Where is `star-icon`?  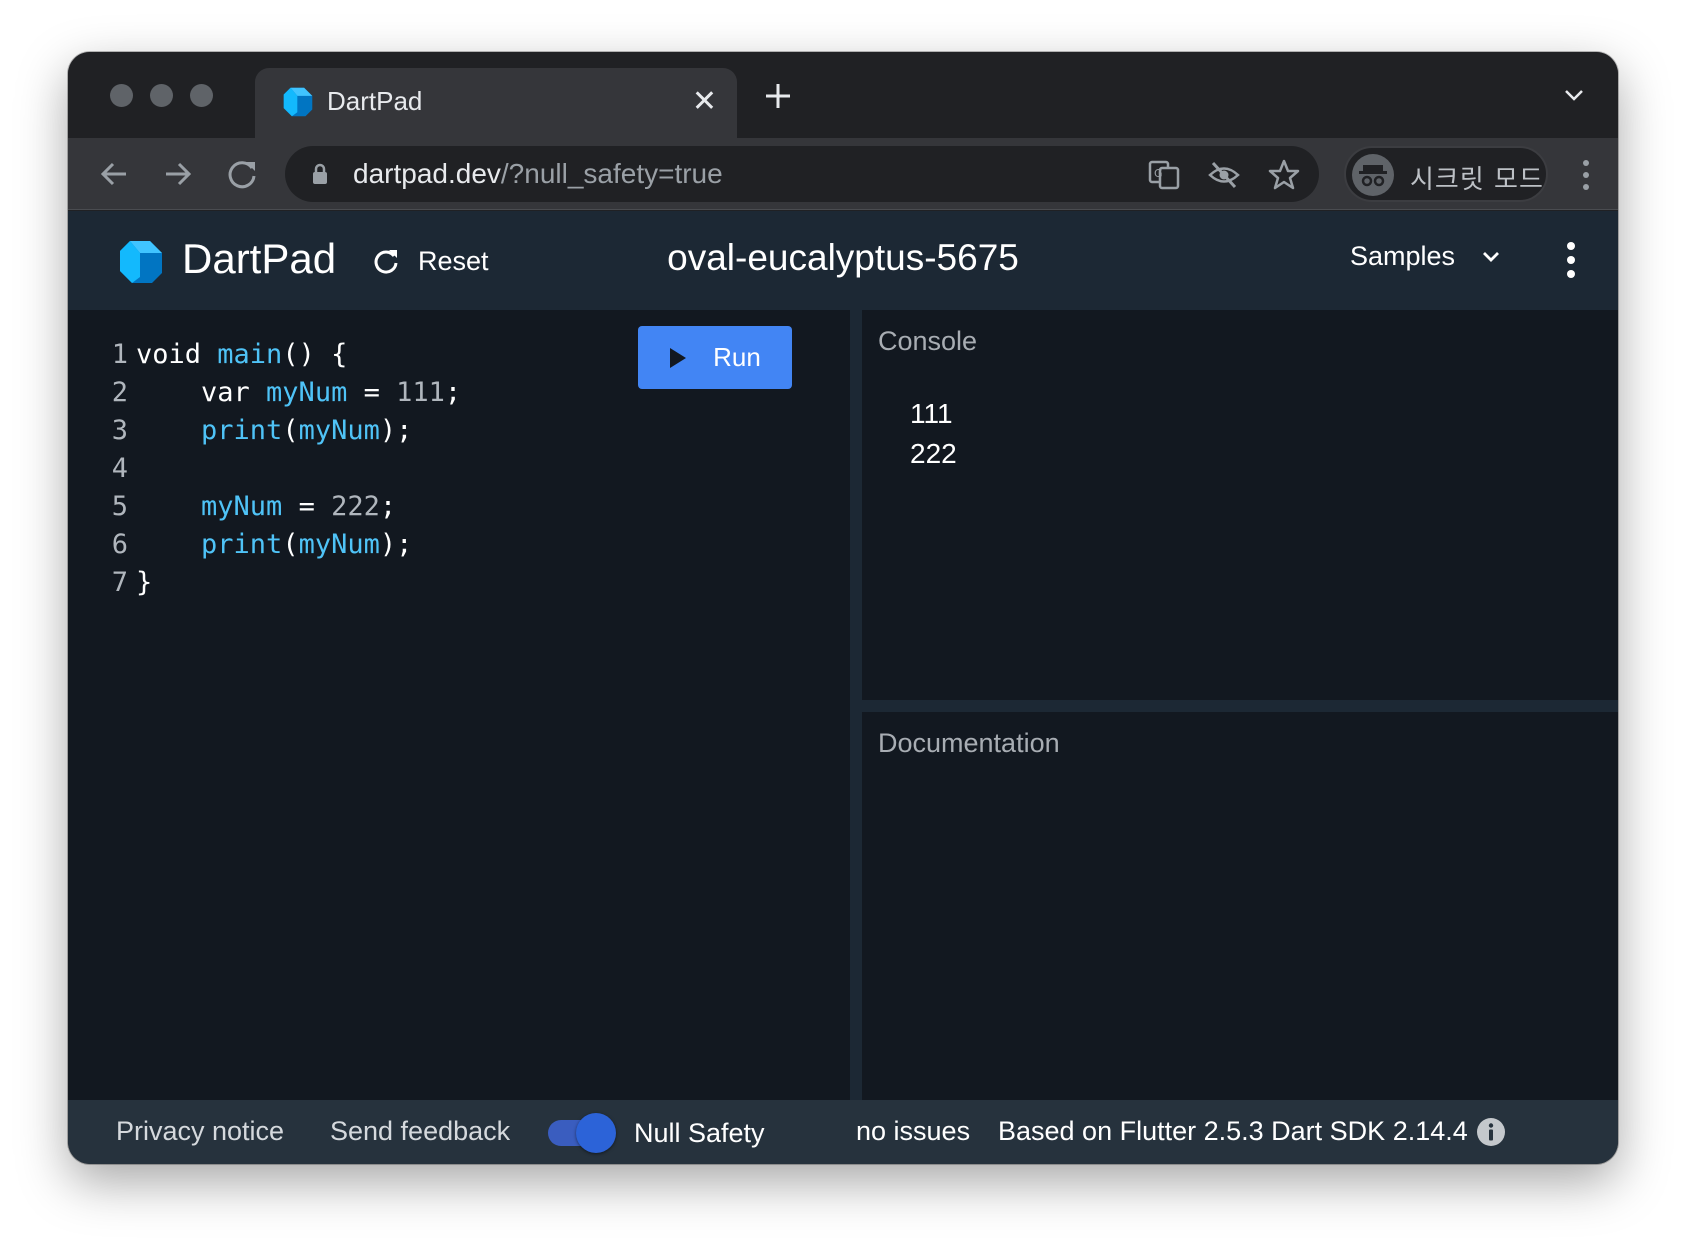
star-icon is located at coordinates (1284, 175).